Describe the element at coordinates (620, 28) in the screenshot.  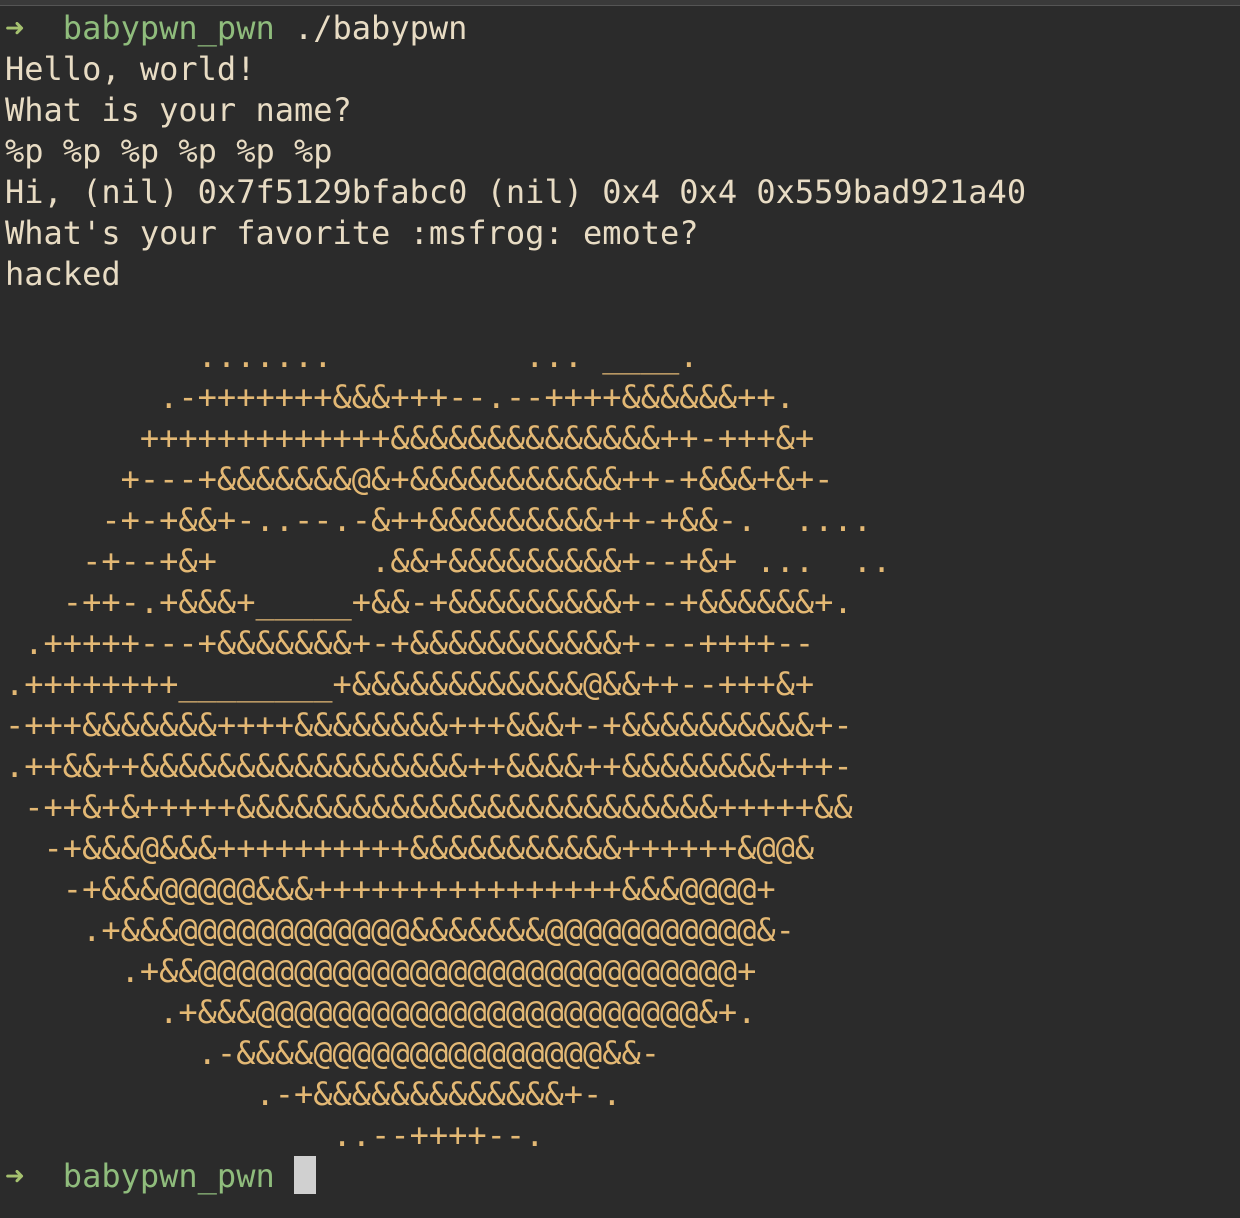
I see `command-line: ➜ babypwn_pwn ./babypwn` at that location.